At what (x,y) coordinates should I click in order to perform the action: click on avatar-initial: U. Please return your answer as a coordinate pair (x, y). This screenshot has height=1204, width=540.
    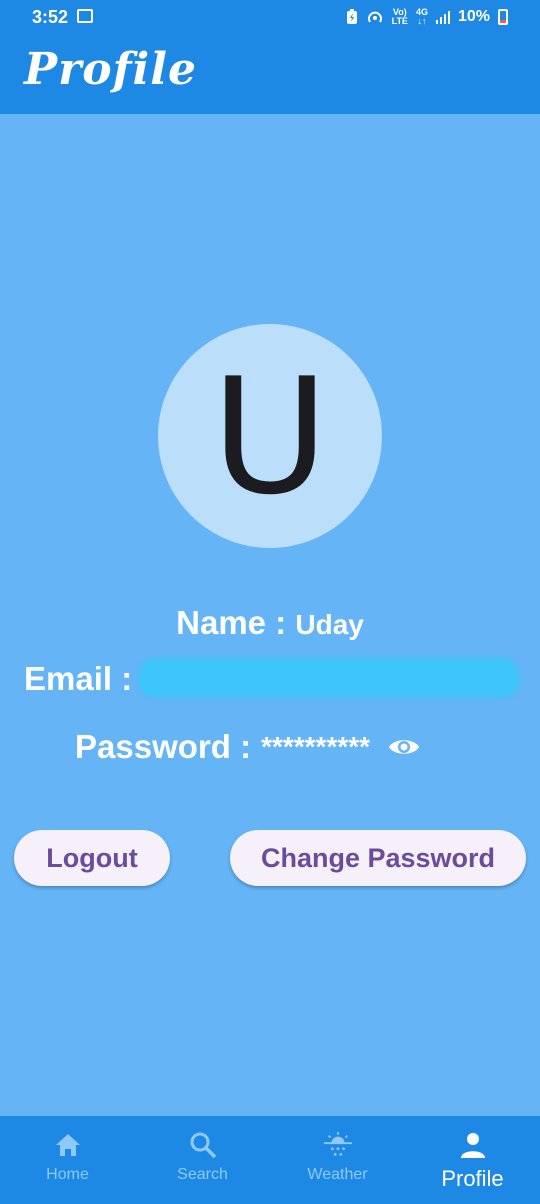
    Looking at the image, I should click on (270, 436).